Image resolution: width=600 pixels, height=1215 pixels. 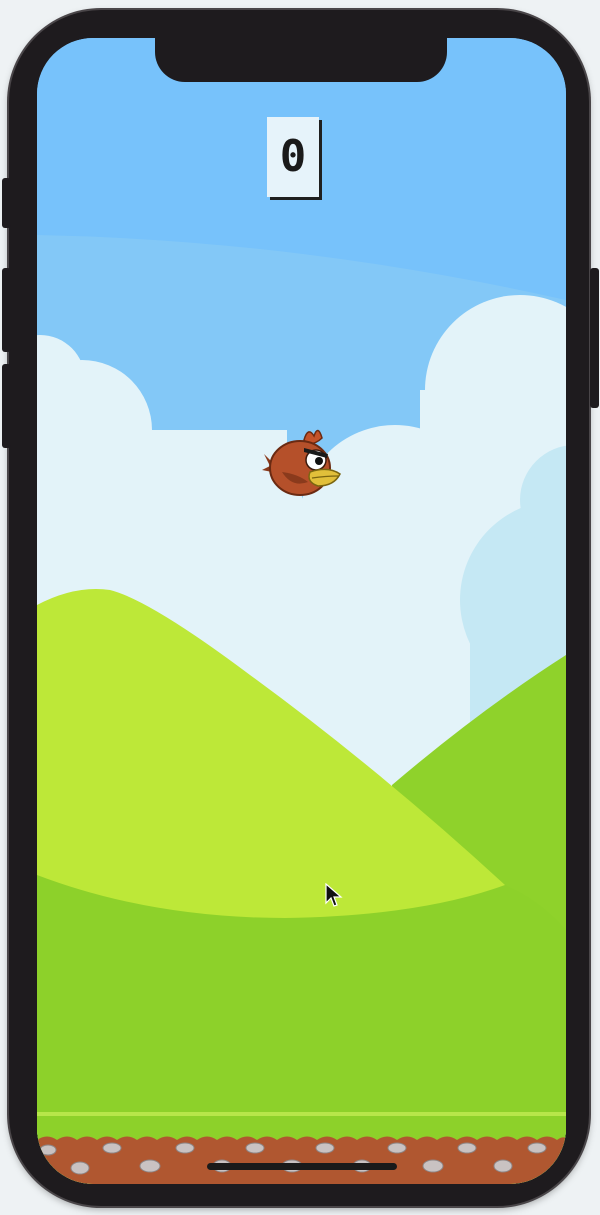 What do you see at coordinates (301, 1127) in the screenshot?
I see `grass-strip` at bounding box center [301, 1127].